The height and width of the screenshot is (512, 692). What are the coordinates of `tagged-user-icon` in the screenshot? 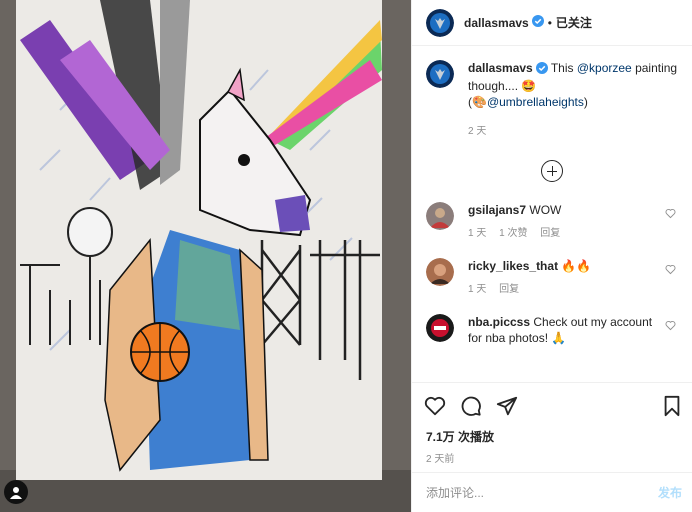 It's located at (16, 492).